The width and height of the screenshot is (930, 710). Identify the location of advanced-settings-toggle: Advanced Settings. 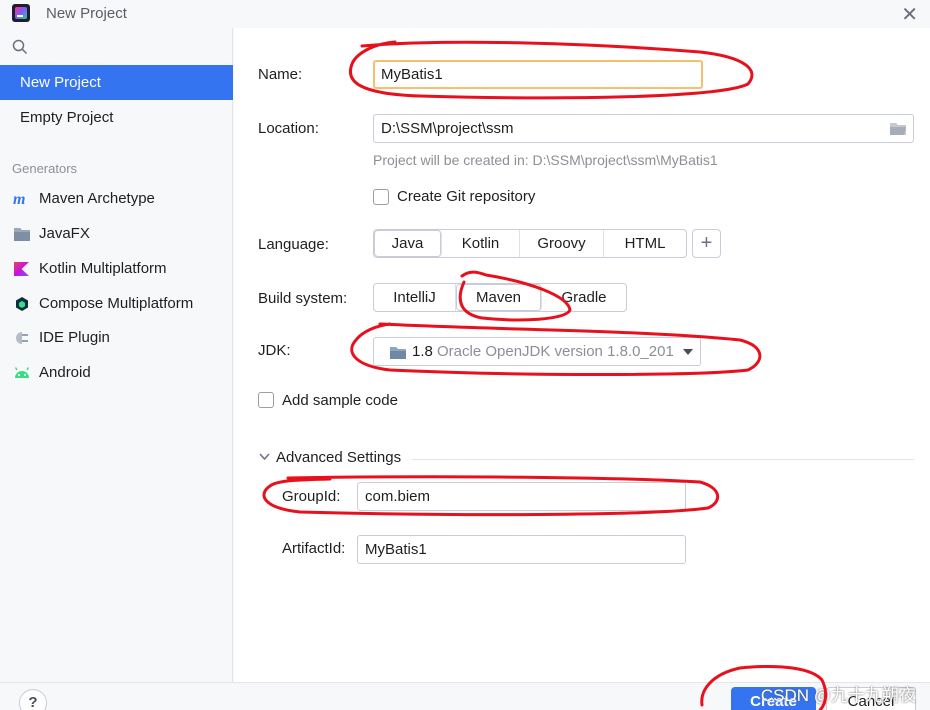
(338, 457).